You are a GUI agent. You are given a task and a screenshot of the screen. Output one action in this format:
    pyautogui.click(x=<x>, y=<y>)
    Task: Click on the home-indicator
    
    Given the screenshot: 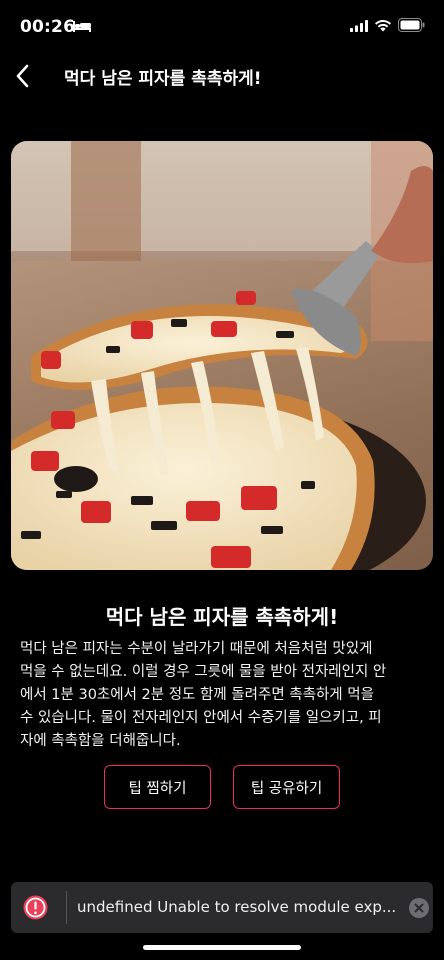 What is the action you would take?
    pyautogui.click(x=222, y=947)
    